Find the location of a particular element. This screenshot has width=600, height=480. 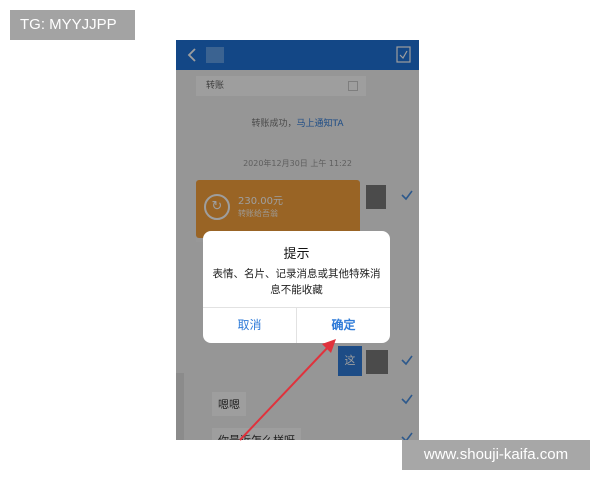

tg-watermark: TG: MYYJJPP is located at coordinates (72, 25).